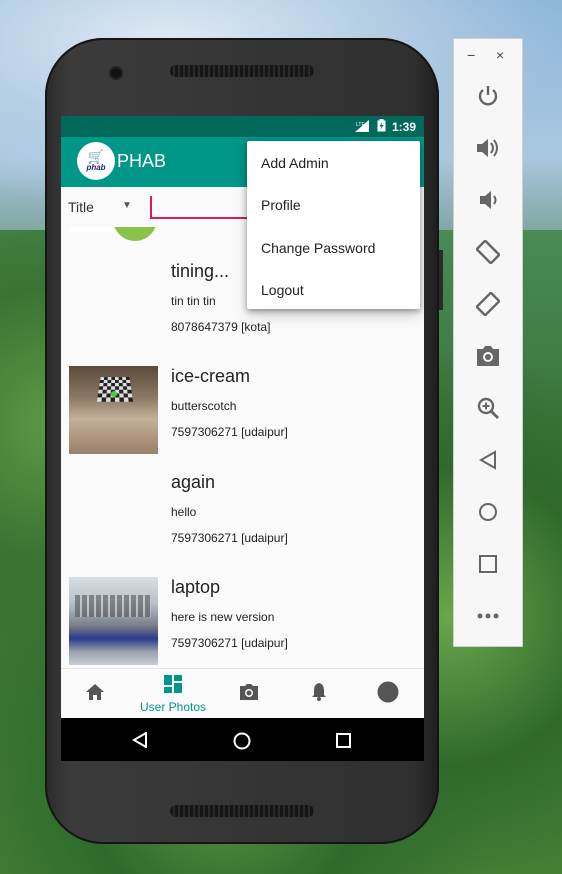 The height and width of the screenshot is (874, 562). I want to click on overflow-menu: Add Admin Profile Change Password Logout, so click(333, 225).